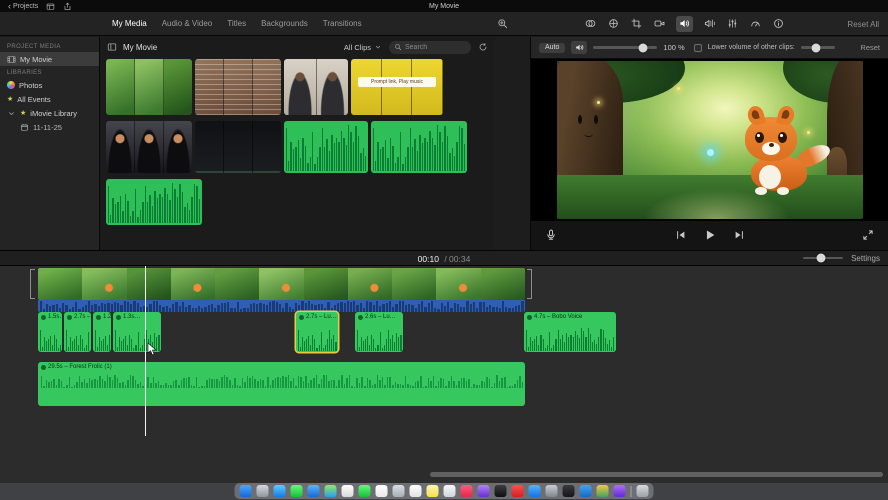 The height and width of the screenshot is (500, 888). I want to click on media-thumbnail-notes, so click(238, 87).